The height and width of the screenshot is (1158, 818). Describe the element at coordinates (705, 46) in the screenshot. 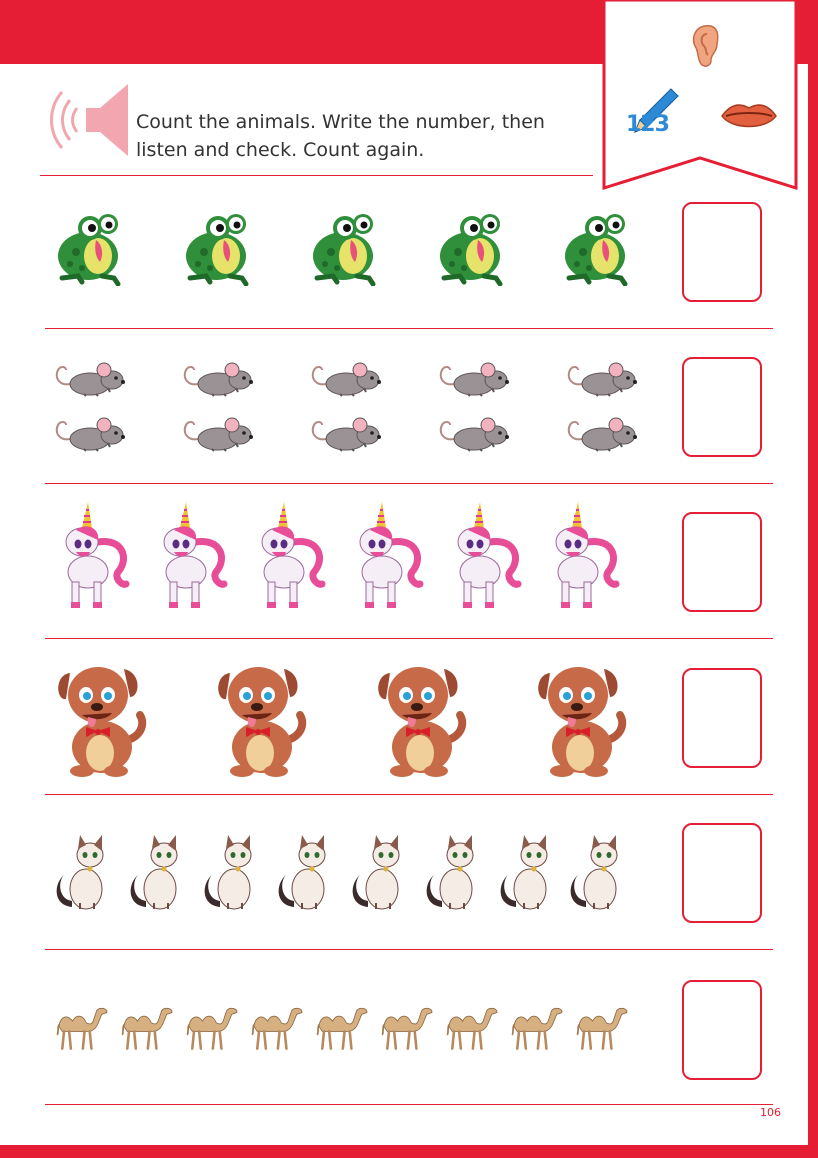

I see `ear-icon` at that location.